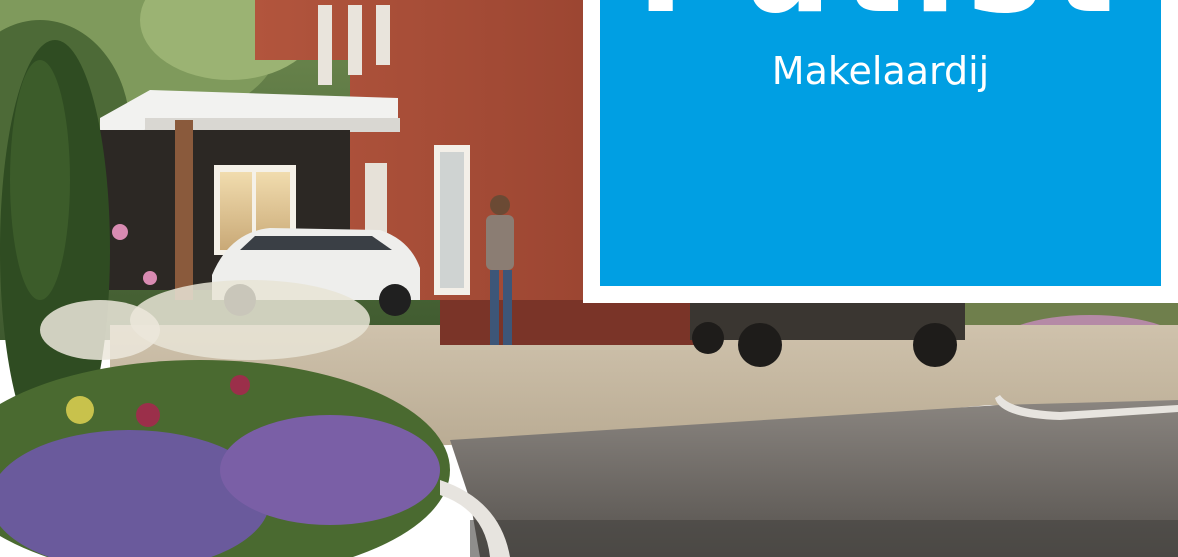 Image resolution: width=1178 pixels, height=557 pixels. I want to click on brand-subtitle: Makelaardij, so click(880, 71).